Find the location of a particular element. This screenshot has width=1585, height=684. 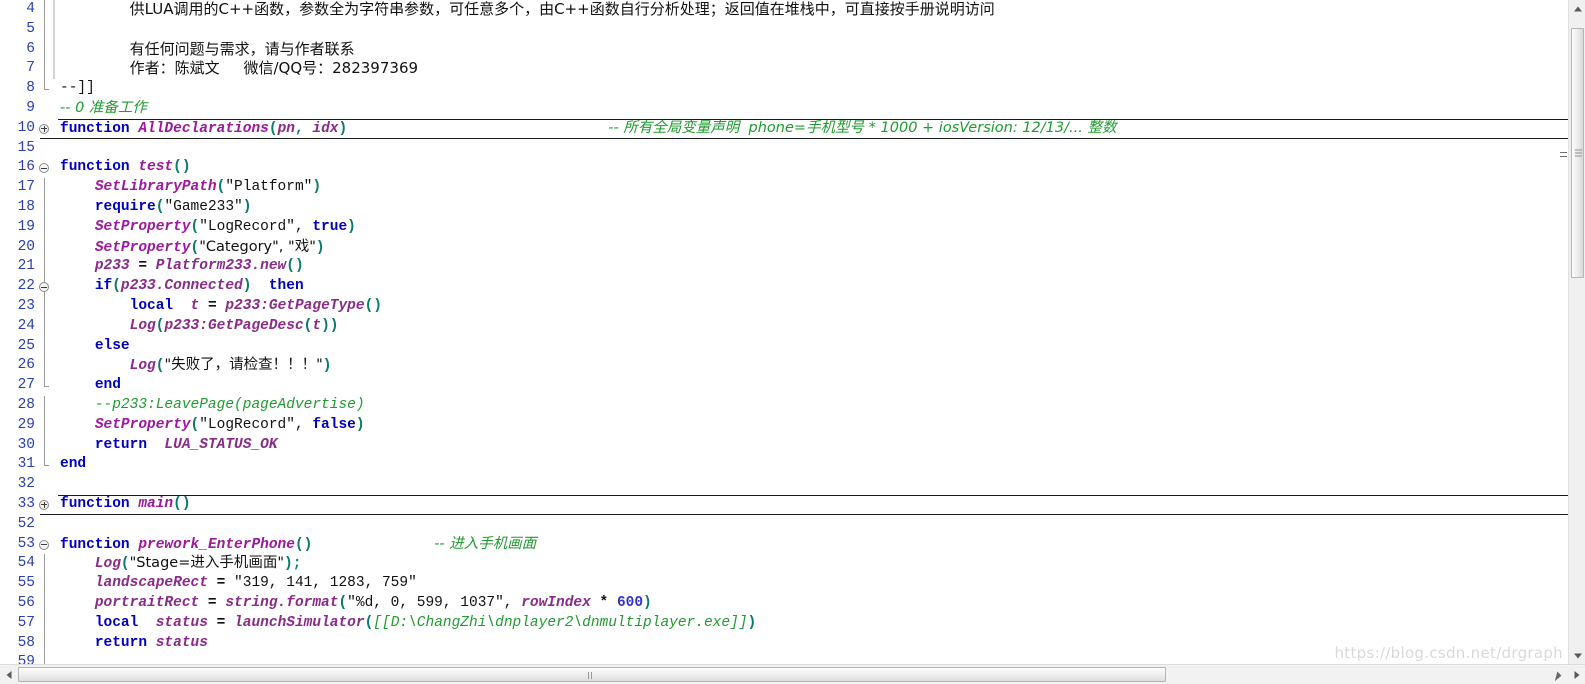

code-line: 19 SetProperty("LogRecord", true) is located at coordinates (784, 227).